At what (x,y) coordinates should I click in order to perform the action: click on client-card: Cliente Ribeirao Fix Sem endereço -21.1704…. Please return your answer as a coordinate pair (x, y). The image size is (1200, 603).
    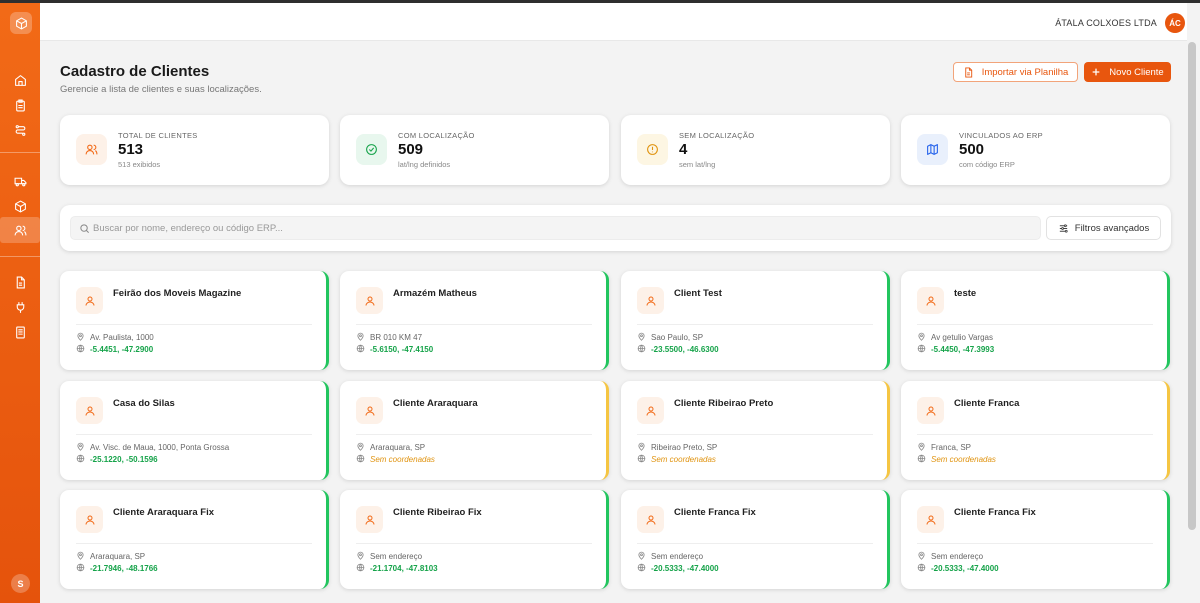
    Looking at the image, I should click on (474, 539).